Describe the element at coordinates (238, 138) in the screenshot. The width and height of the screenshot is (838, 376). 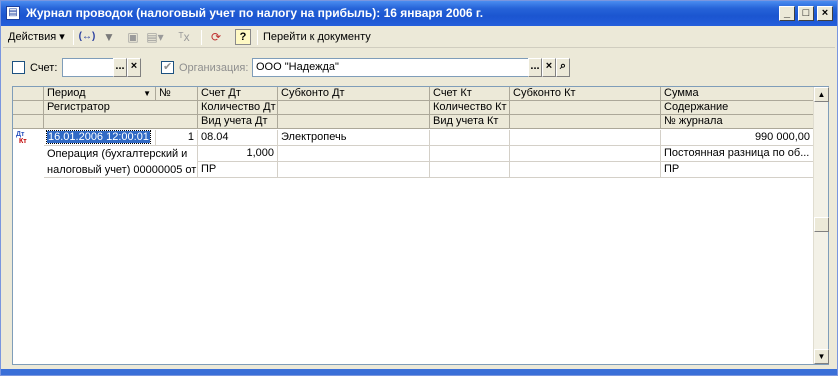
I see `cell-account-dt: 08.04` at that location.